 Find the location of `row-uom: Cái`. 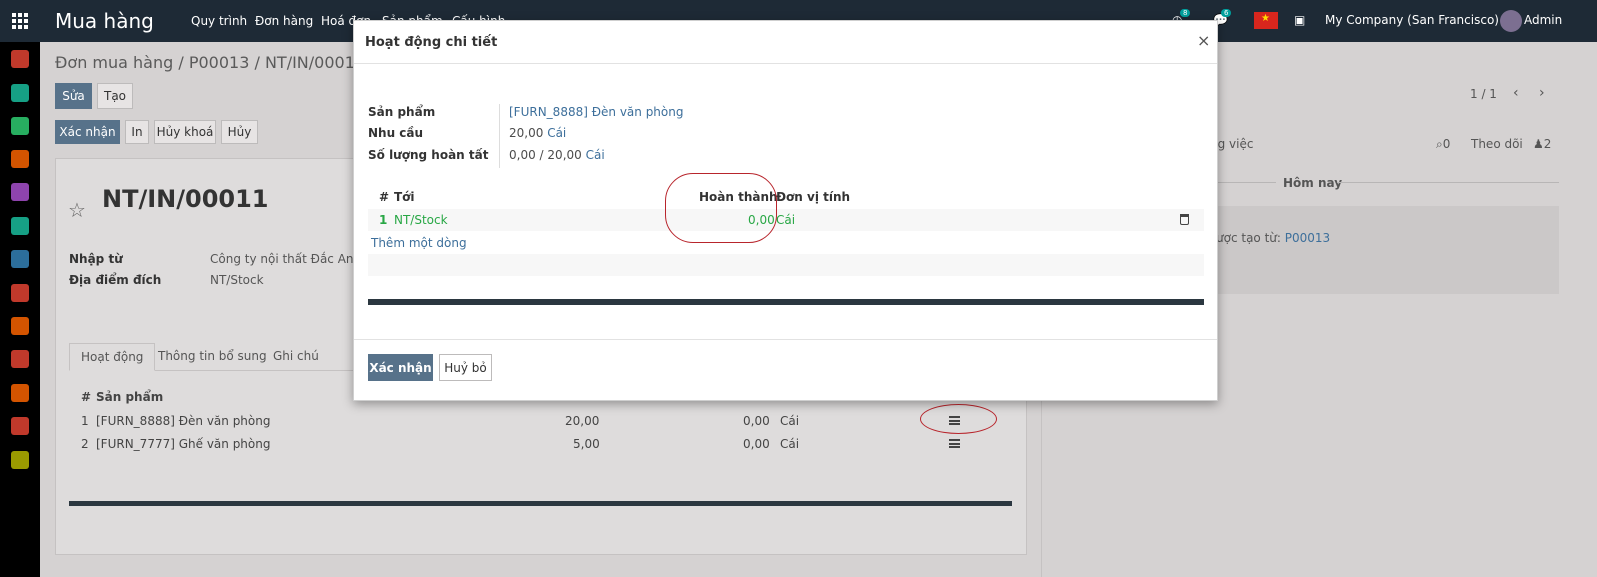

row-uom: Cái is located at coordinates (785, 220).